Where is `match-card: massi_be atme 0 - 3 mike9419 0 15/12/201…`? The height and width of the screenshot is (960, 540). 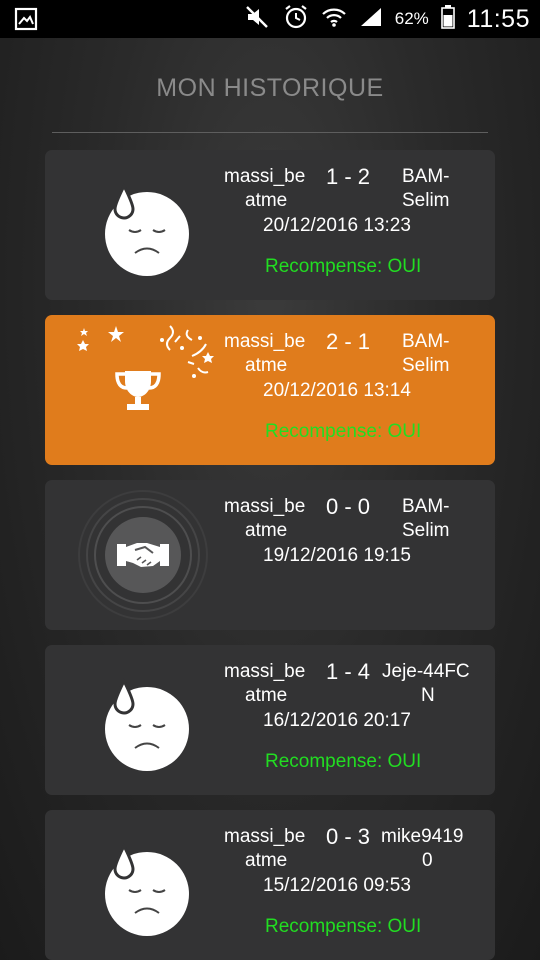 match-card: massi_be atme 0 - 3 mike9419 0 15/12/201… is located at coordinates (270, 885).